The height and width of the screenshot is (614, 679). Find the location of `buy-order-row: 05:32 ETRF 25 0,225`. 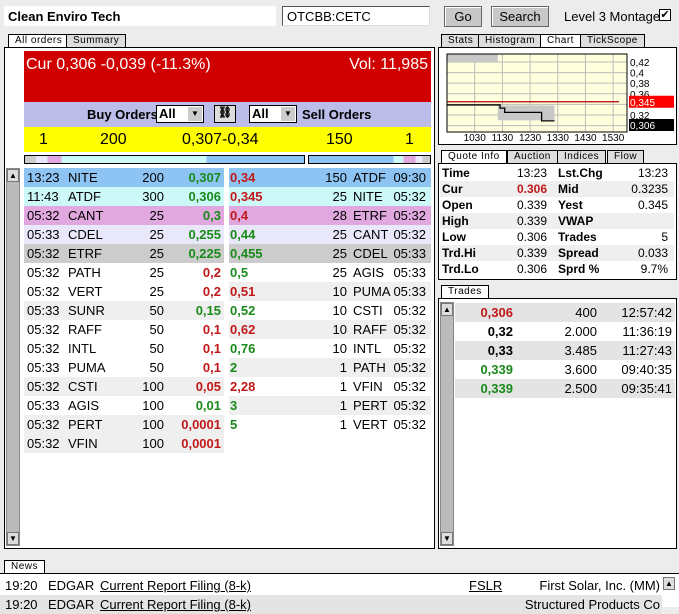

buy-order-row: 05:32 ETRF 25 0,225 is located at coordinates (124, 253).